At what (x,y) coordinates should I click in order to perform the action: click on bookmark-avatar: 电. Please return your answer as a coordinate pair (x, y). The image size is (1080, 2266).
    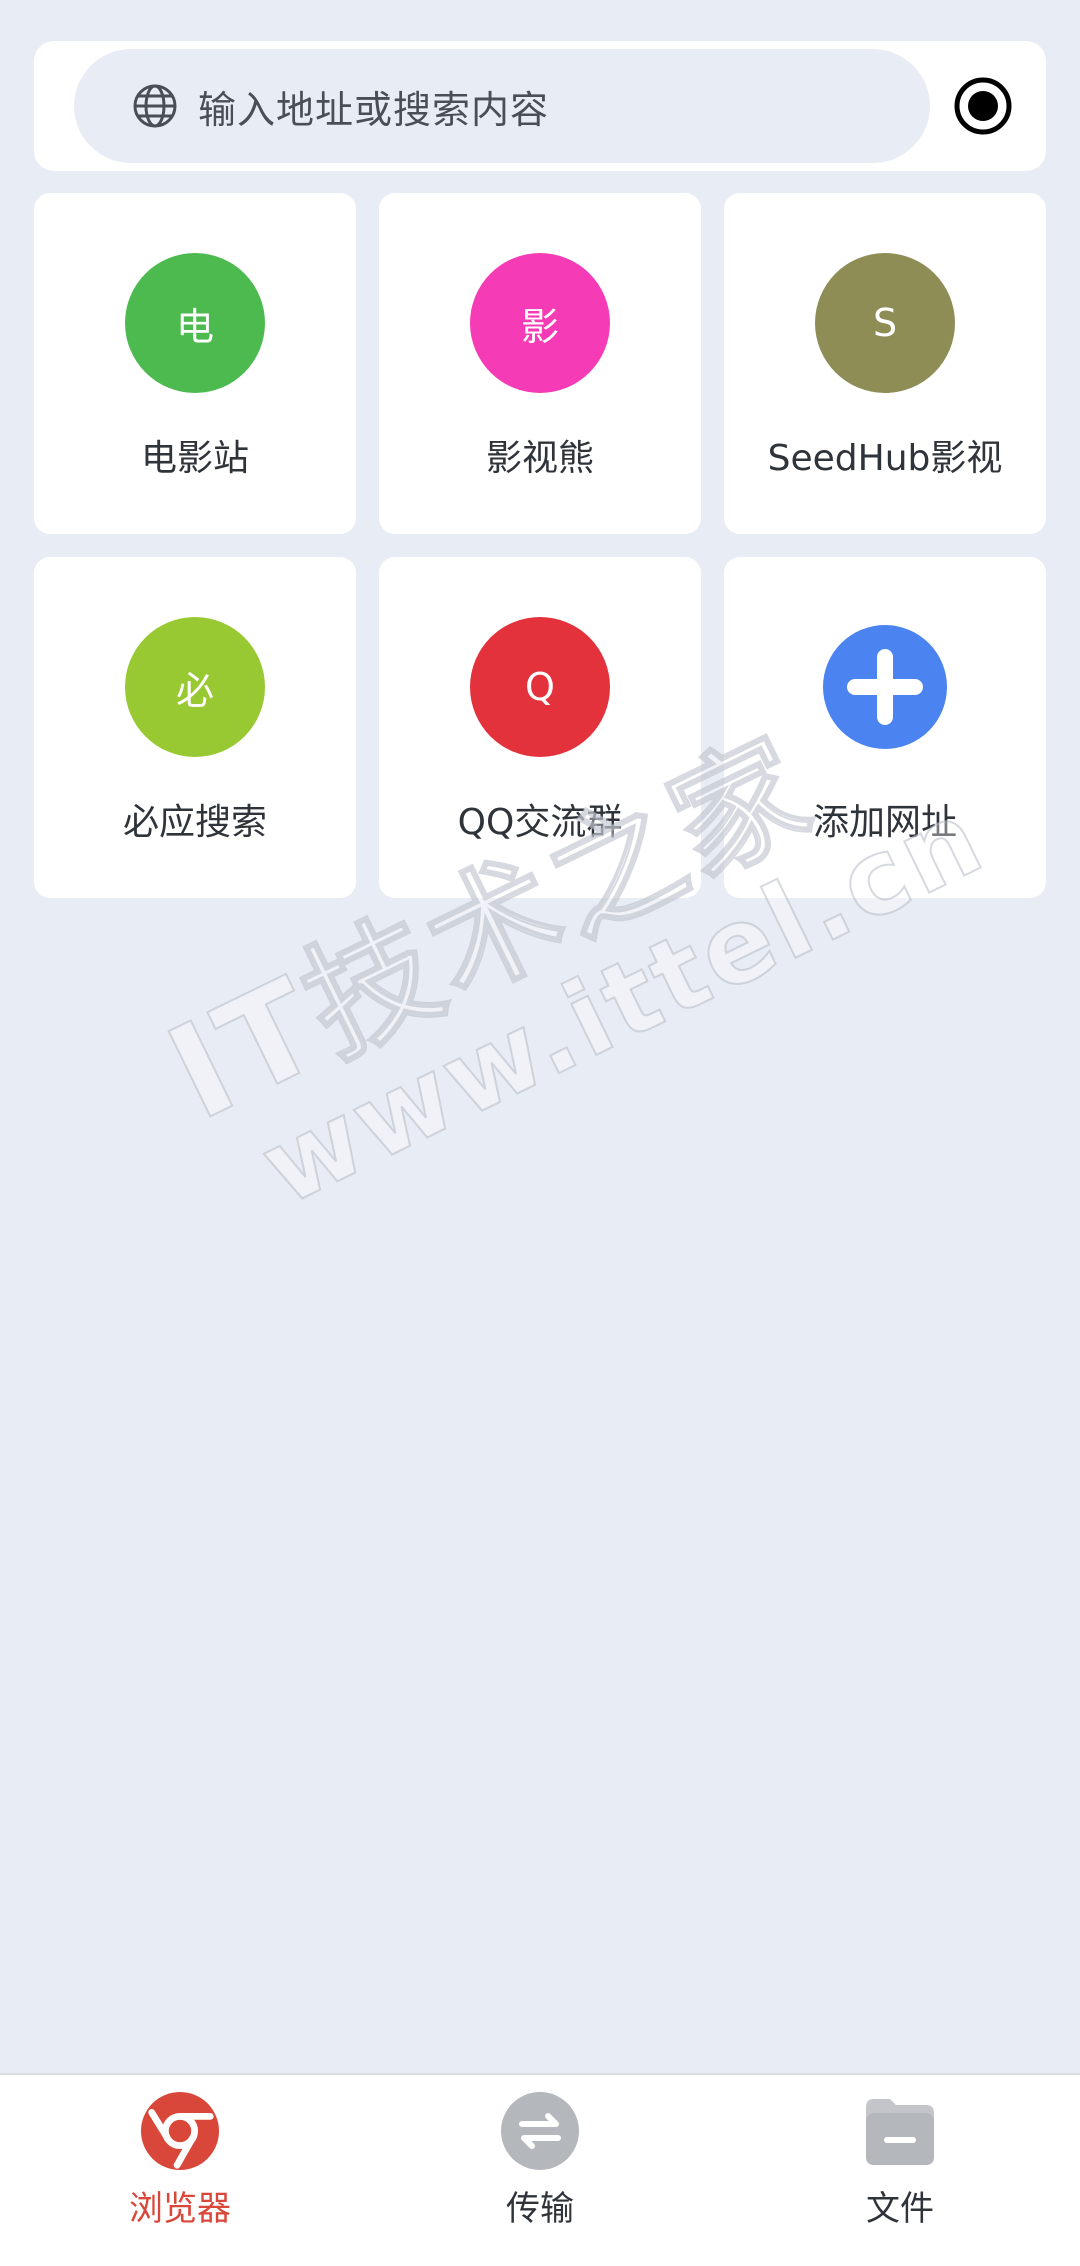
    Looking at the image, I should click on (195, 323).